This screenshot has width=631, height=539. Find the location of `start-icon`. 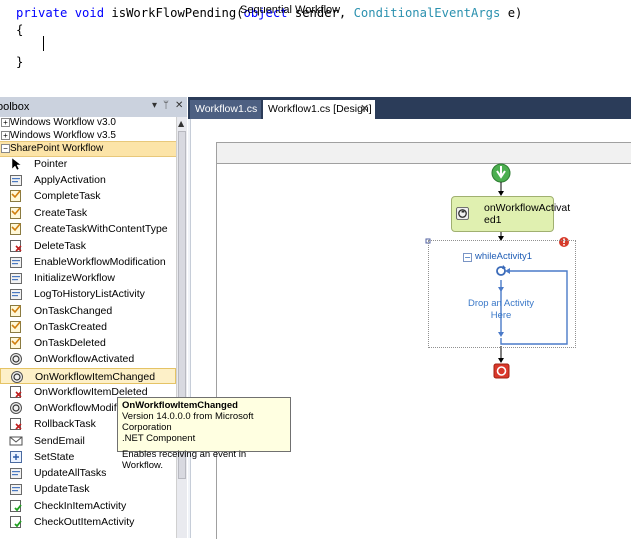

start-icon is located at coordinates (501, 173).